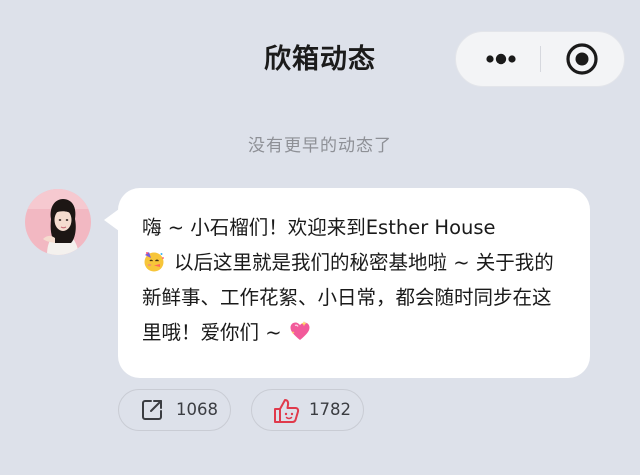 This screenshot has height=475, width=640. I want to click on avatar, so click(58, 222).